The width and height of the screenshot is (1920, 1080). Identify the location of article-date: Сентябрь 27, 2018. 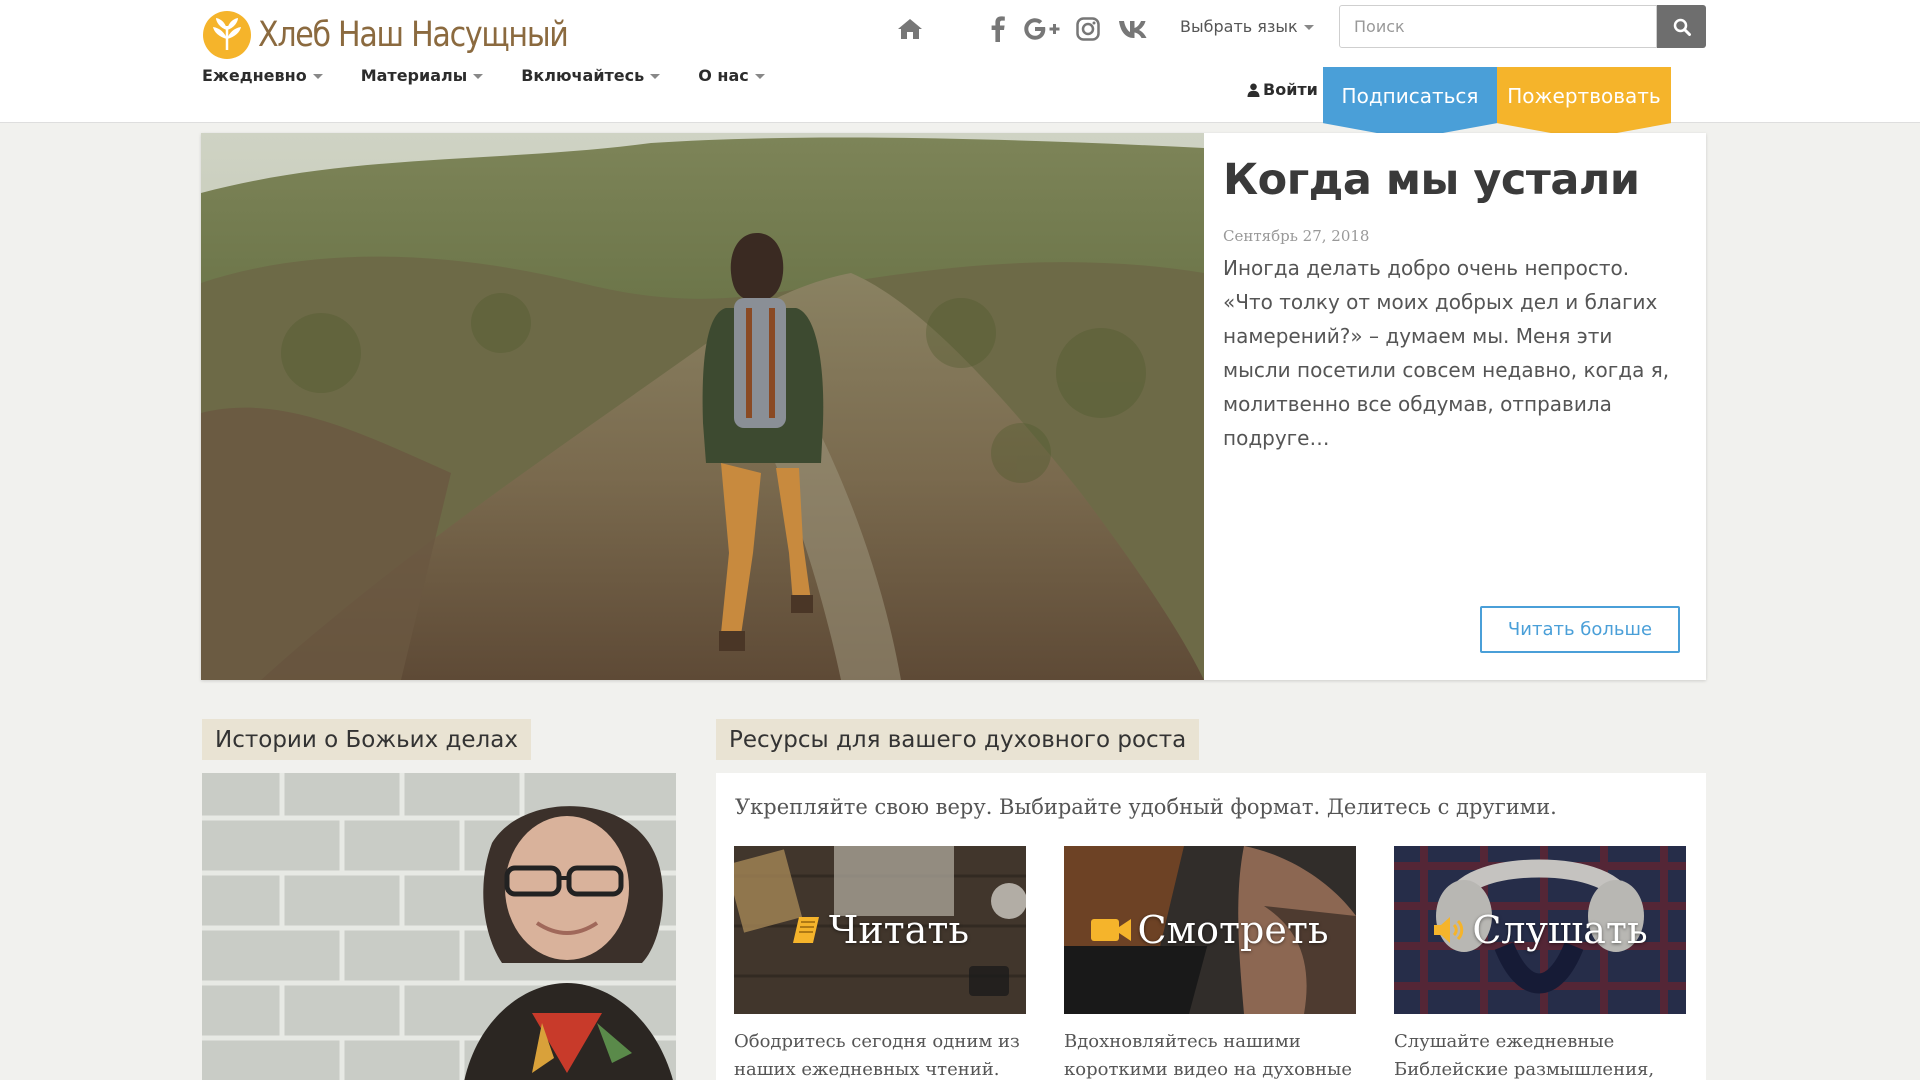
(1296, 236).